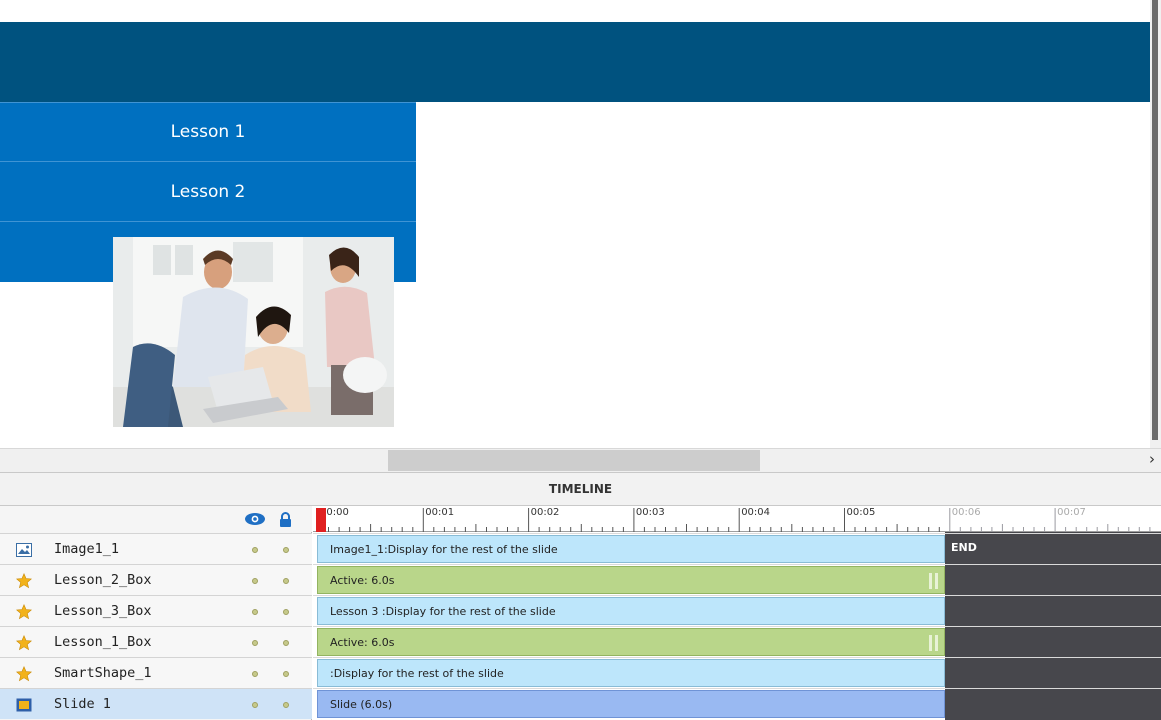 Image resolution: width=1161 pixels, height=720 pixels. I want to click on layer-row: Lesson_1_Box, so click(156, 641).